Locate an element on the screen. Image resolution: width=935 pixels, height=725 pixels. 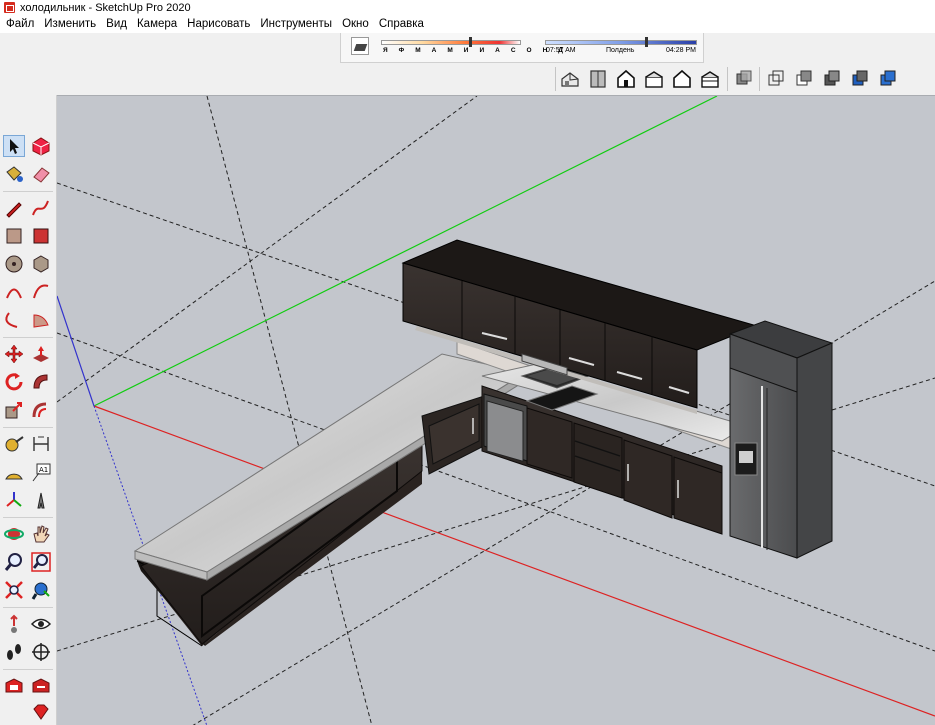
month-slider is located at coordinates (451, 42).